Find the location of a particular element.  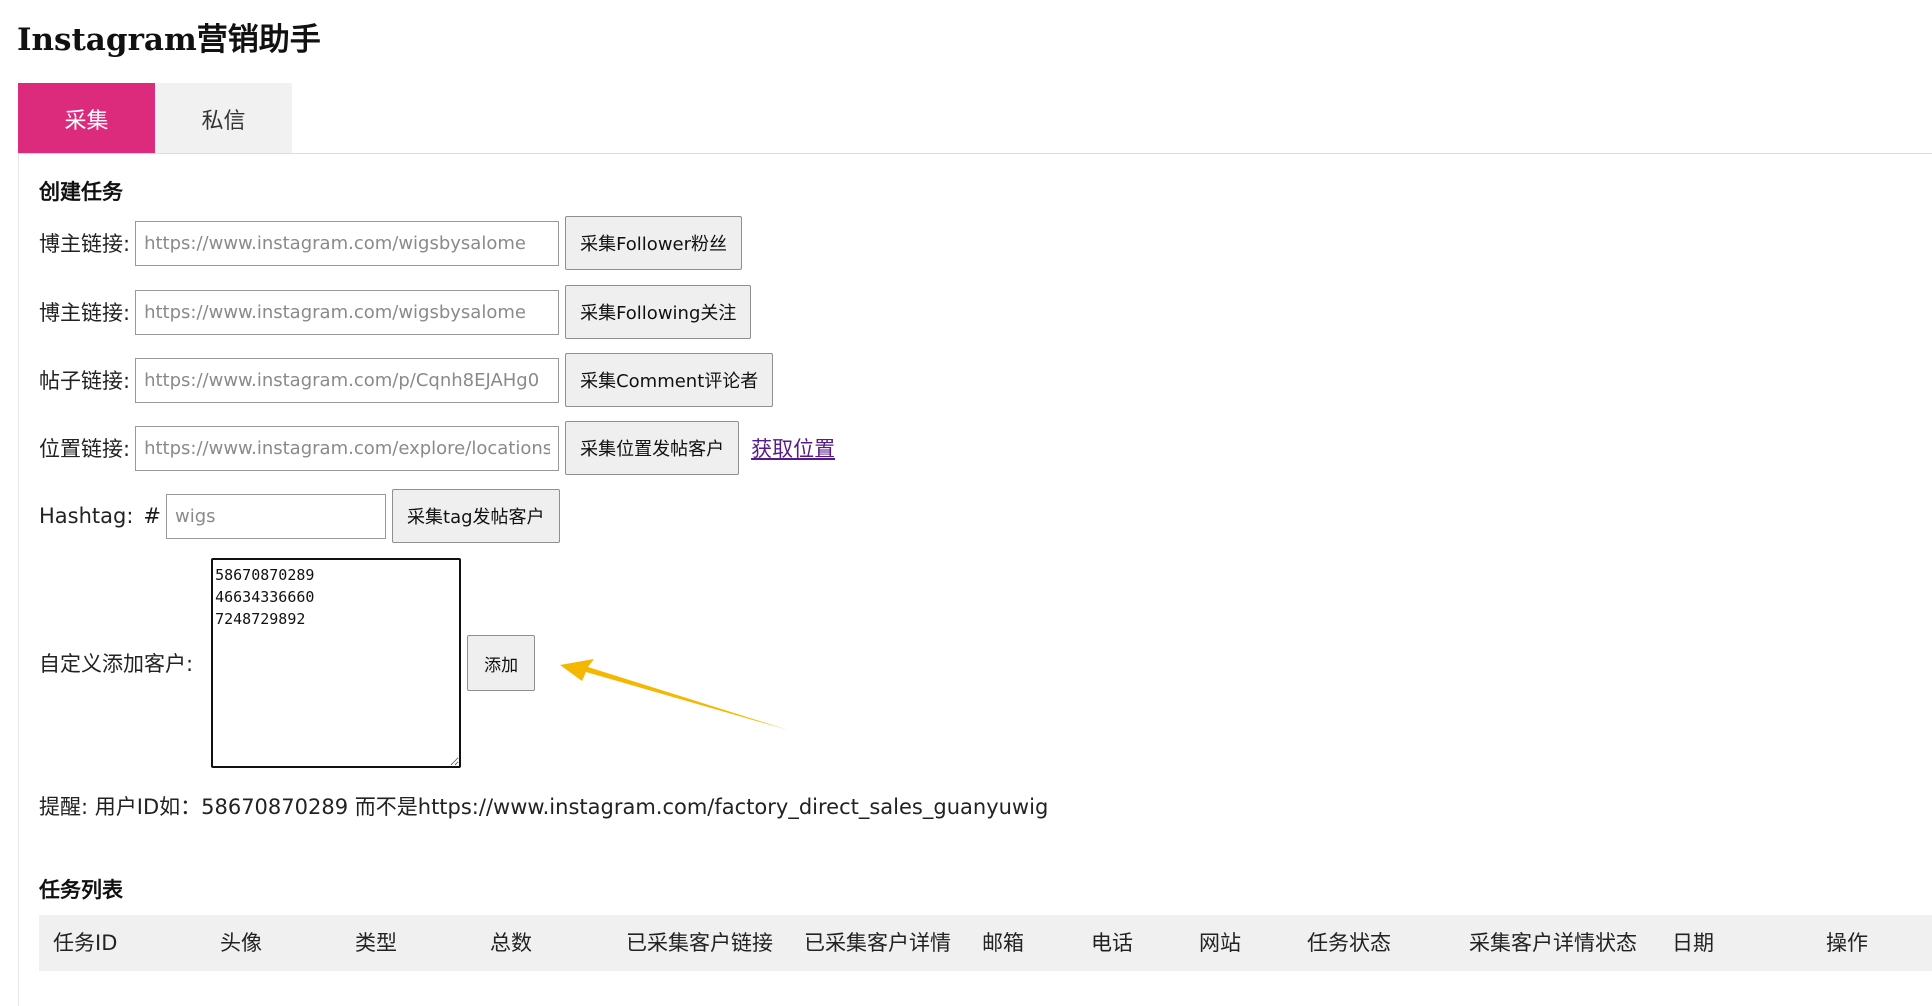

tab-bar: 采集 私信 is located at coordinates (155, 118).